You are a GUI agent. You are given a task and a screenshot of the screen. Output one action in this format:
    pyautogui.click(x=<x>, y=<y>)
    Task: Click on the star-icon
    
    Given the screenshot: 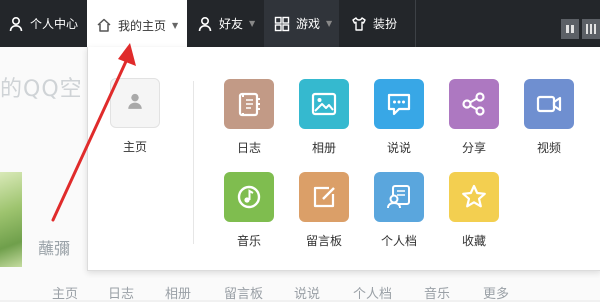 What is the action you would take?
    pyautogui.click(x=474, y=196)
    